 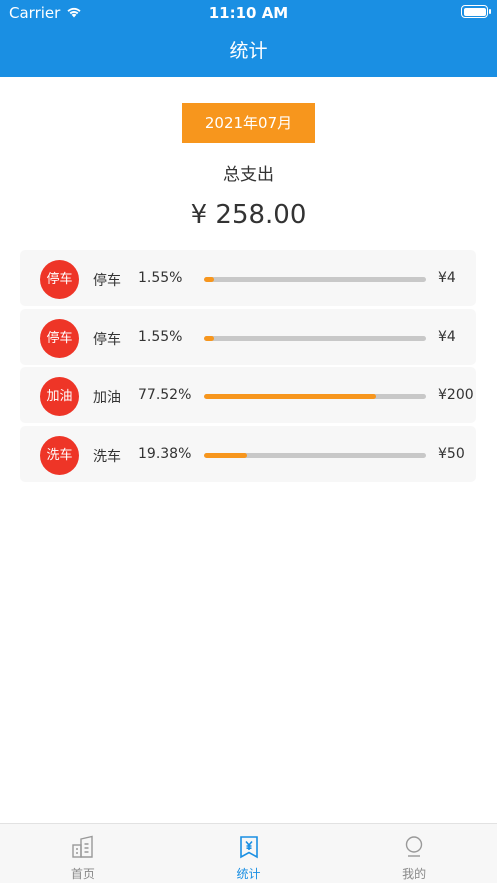 I want to click on expense-row: 洗车 洗车 19.38% ¥50, so click(x=248, y=453).